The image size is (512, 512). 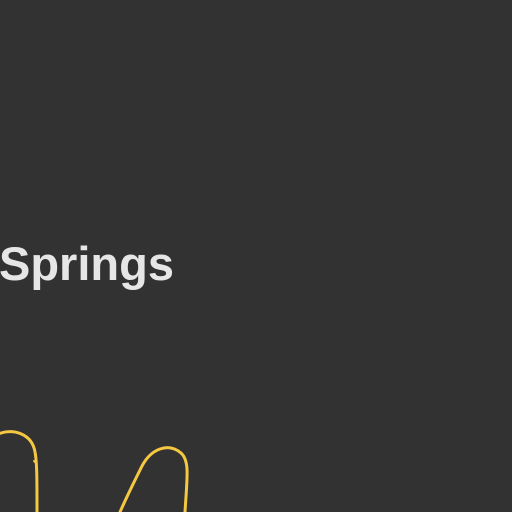 What do you see at coordinates (19, 471) in the screenshot?
I see `outline-loop-left` at bounding box center [19, 471].